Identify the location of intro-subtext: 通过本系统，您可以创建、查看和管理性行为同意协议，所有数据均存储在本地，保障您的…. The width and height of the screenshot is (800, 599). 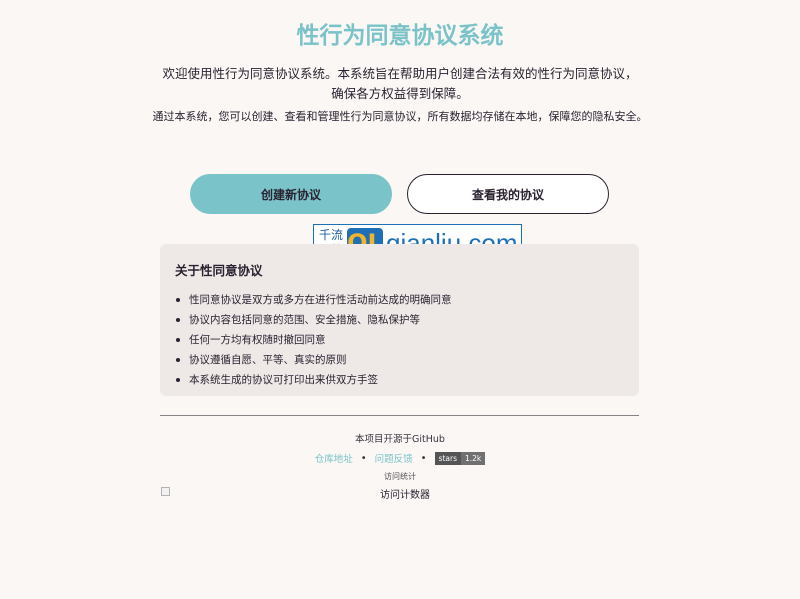
(400, 116).